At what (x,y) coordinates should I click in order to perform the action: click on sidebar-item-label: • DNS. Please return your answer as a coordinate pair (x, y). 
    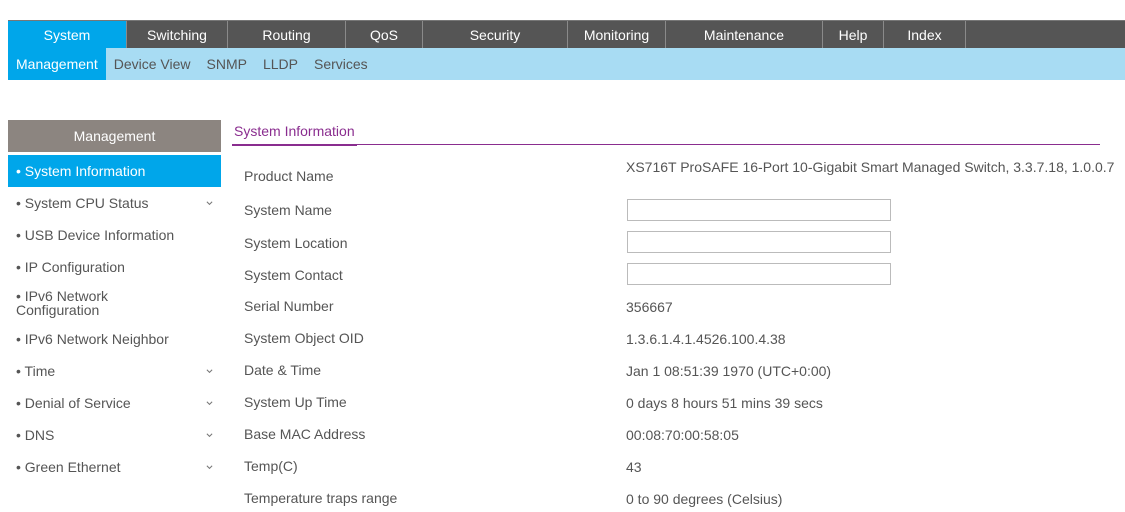
    Looking at the image, I should click on (35, 435).